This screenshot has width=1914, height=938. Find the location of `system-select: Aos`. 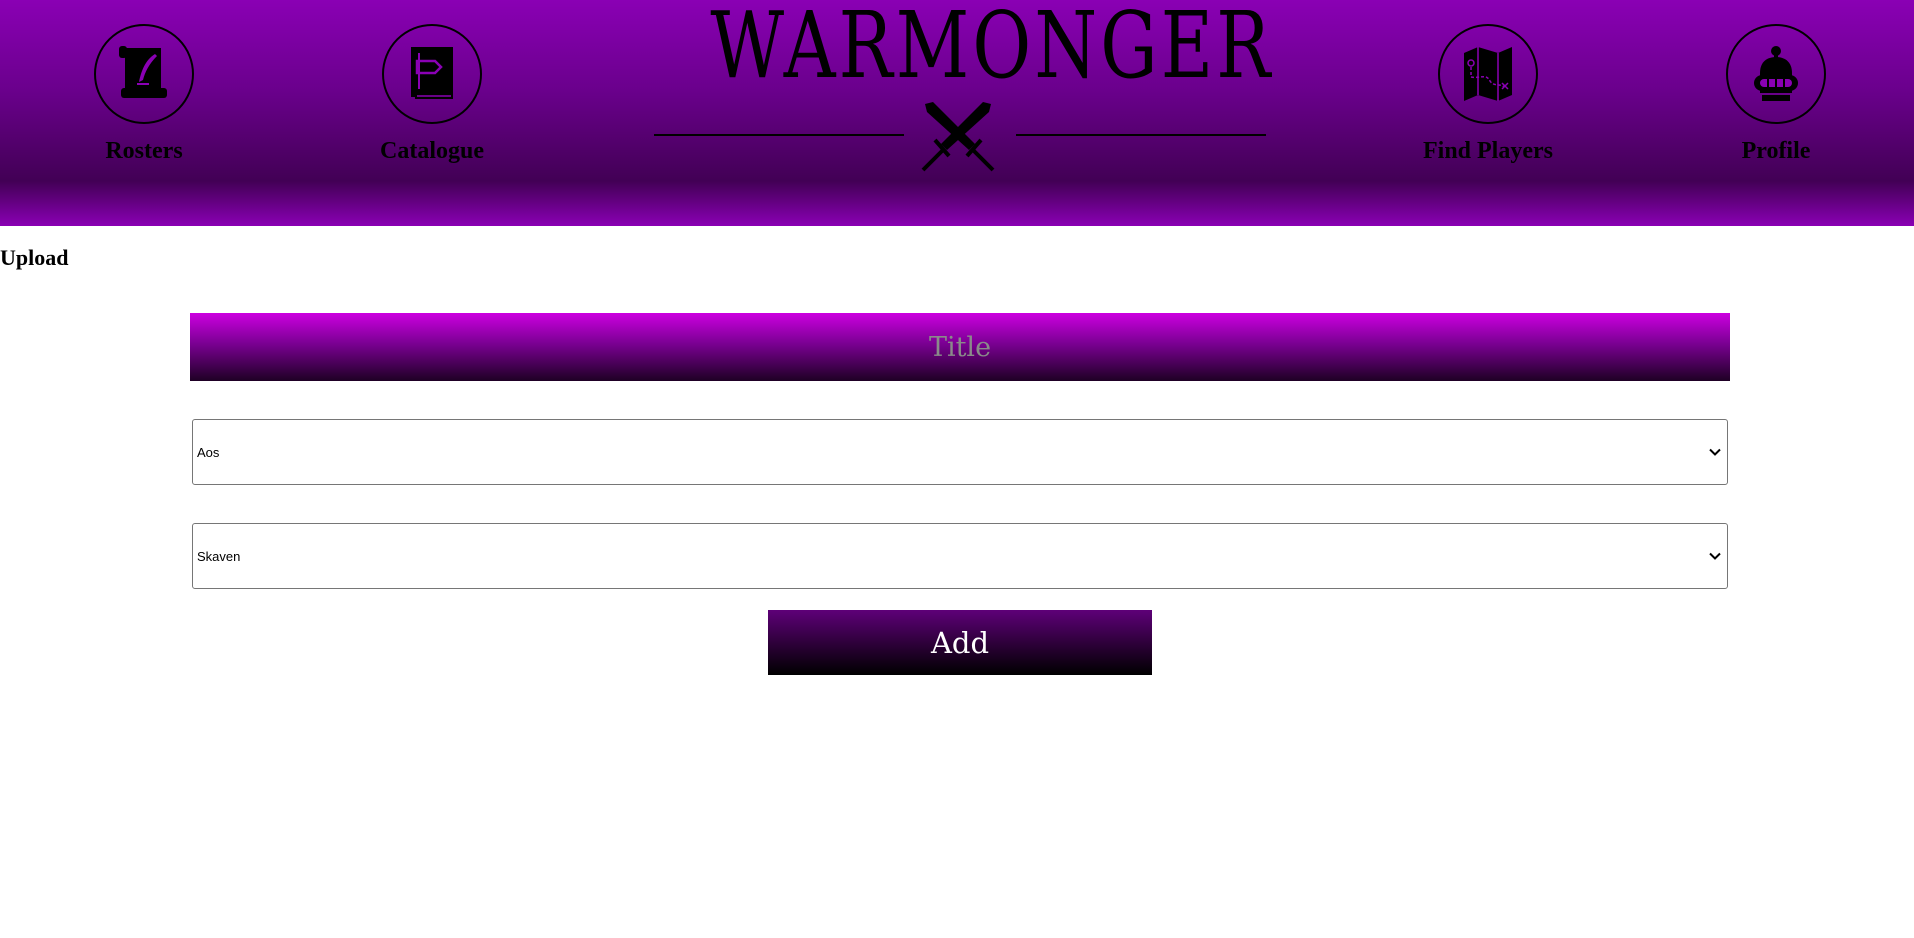

system-select: Aos is located at coordinates (960, 452).